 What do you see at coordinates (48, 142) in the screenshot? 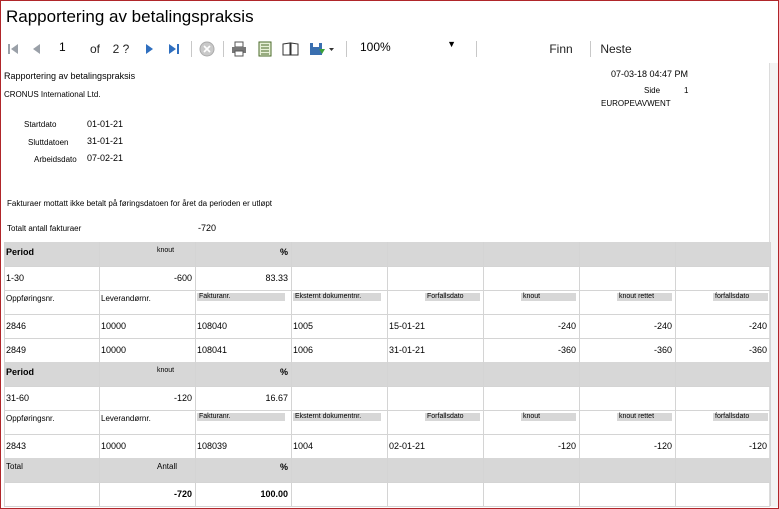
I see `param-label: Sluttdatoen` at bounding box center [48, 142].